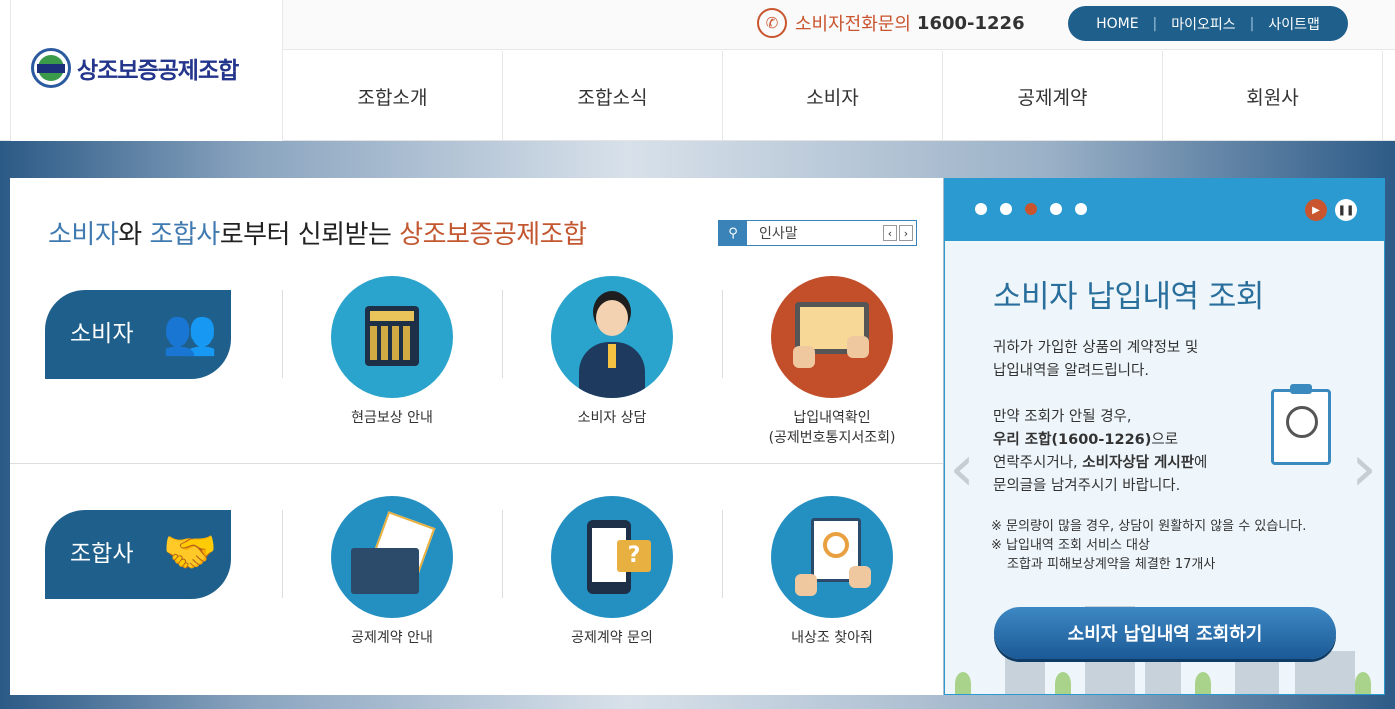 Image resolution: width=1395 pixels, height=709 pixels. I want to click on logo-area: 상조보증공제조합, so click(146, 70).